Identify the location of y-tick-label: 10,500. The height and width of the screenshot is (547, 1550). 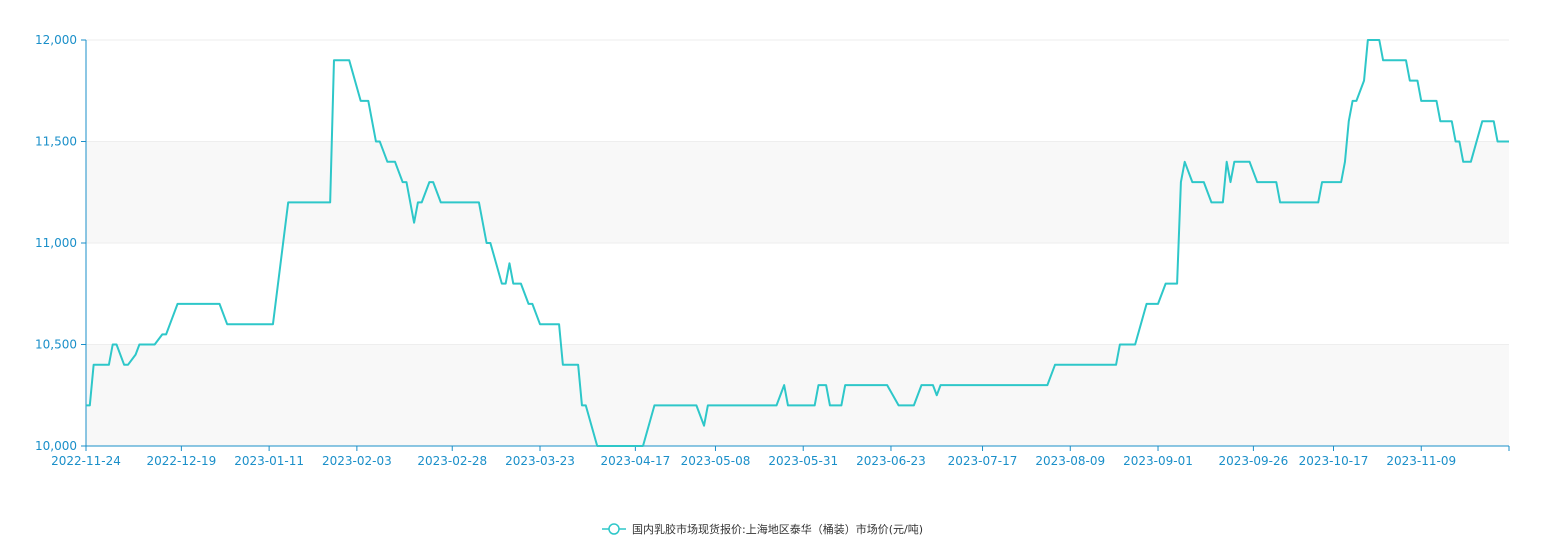
(56, 345).